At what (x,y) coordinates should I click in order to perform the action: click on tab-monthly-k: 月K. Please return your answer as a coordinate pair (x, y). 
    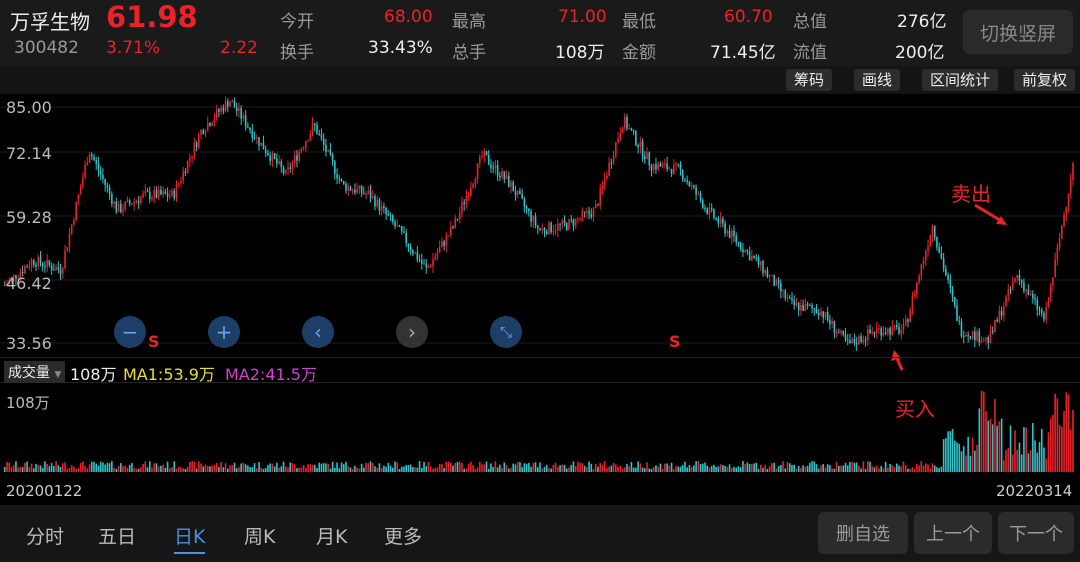
    Looking at the image, I should click on (331, 535).